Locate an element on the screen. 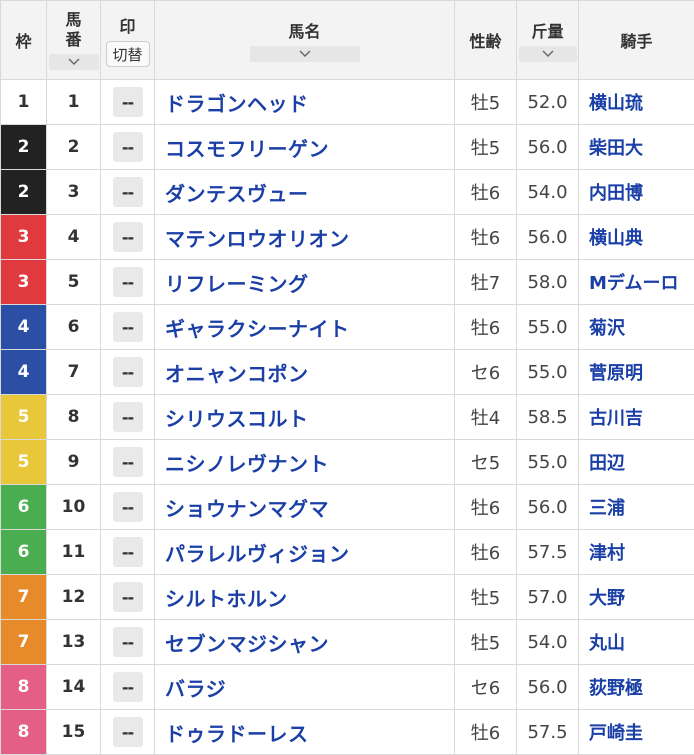 The height and width of the screenshot is (755, 694). header-umaban-label-top: 馬 is located at coordinates (73, 20).